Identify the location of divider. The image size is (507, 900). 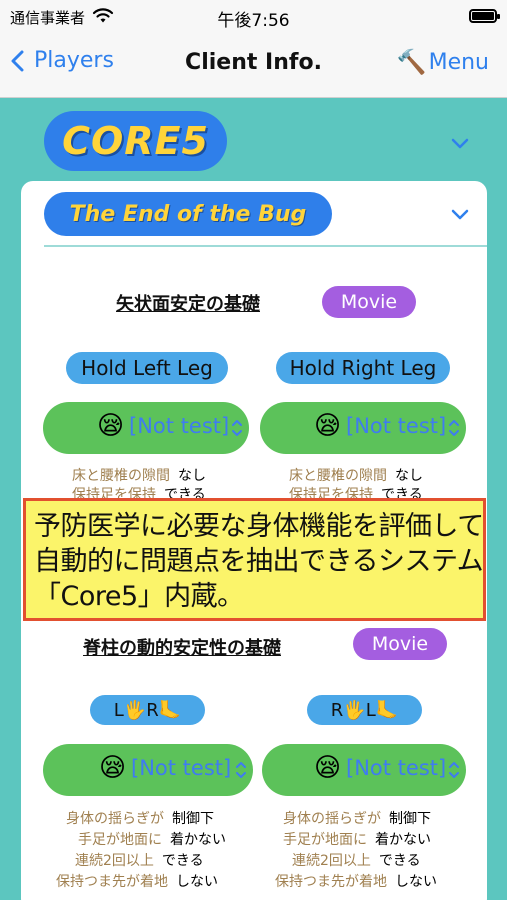
(265, 246).